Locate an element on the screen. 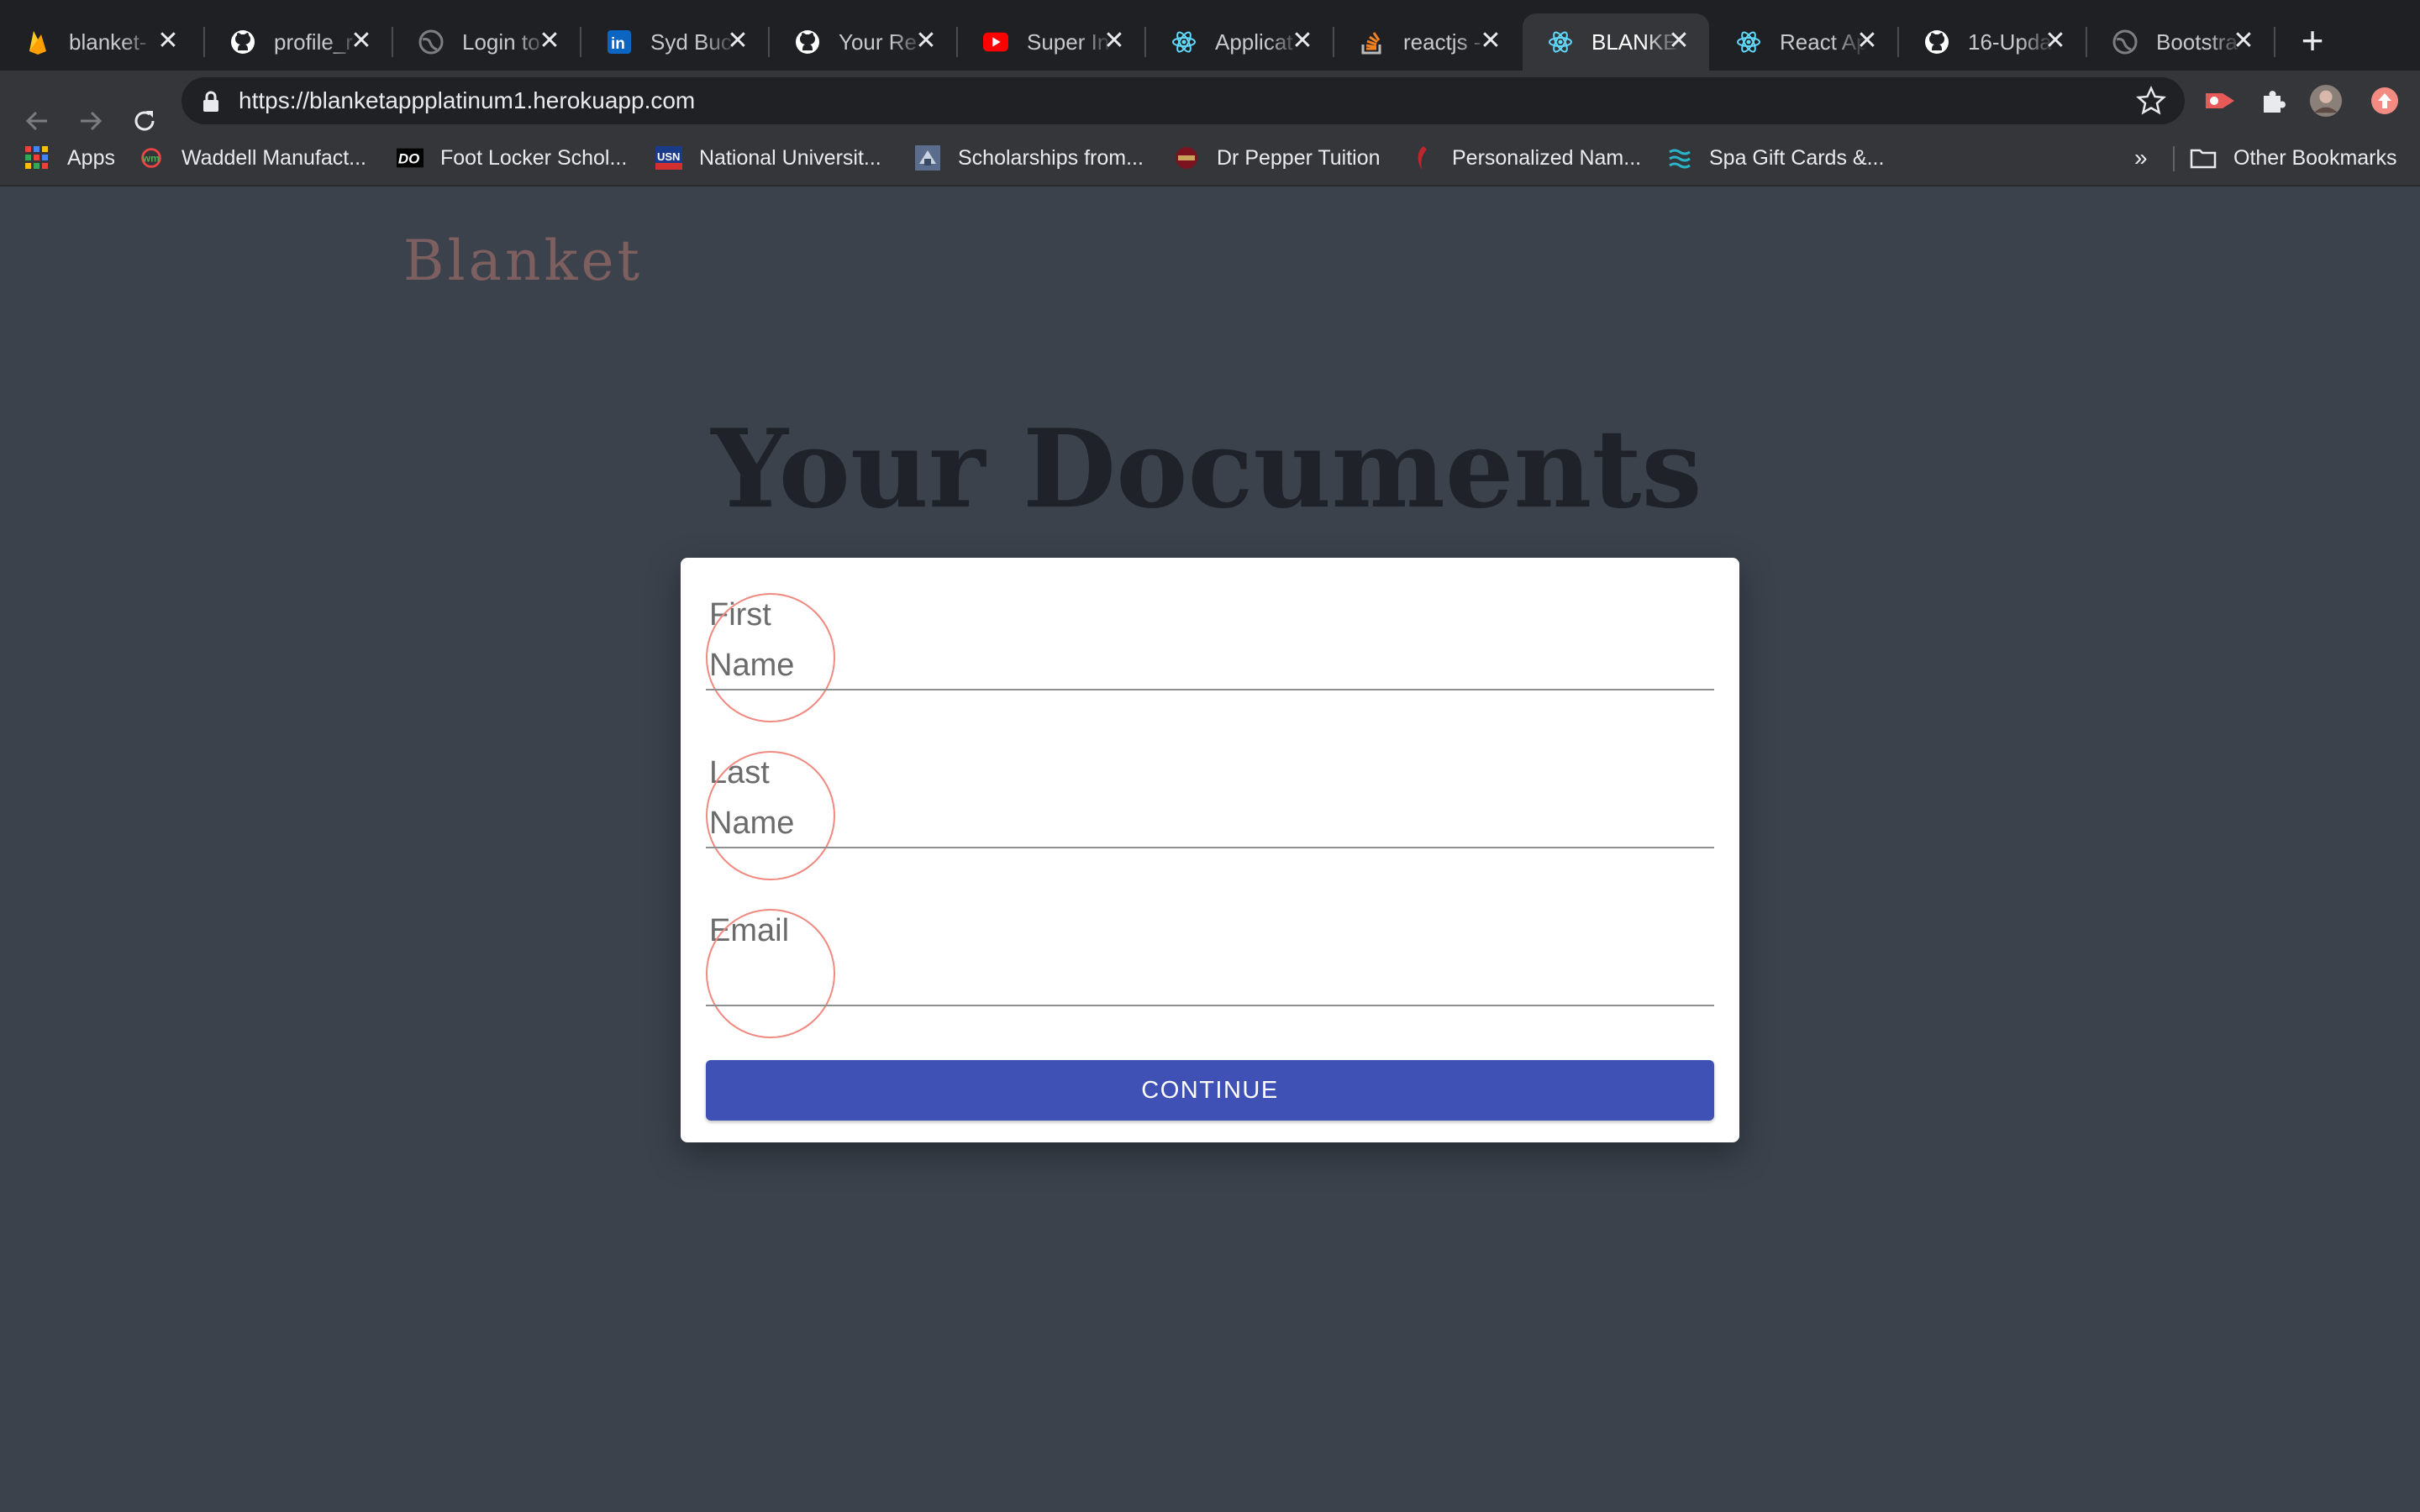 This screenshot has width=2420, height=1512. svg-text: wm is located at coordinates (151, 159).